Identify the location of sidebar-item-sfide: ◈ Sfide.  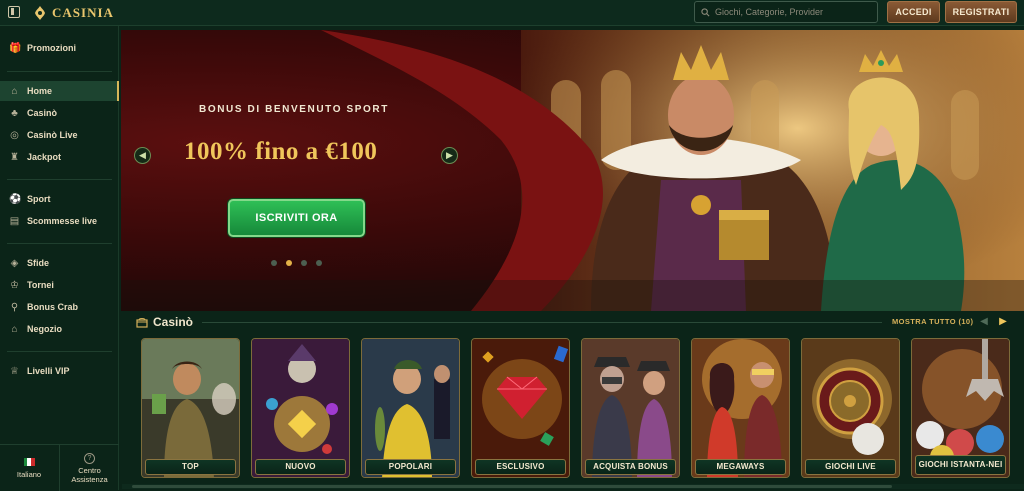
(59, 263).